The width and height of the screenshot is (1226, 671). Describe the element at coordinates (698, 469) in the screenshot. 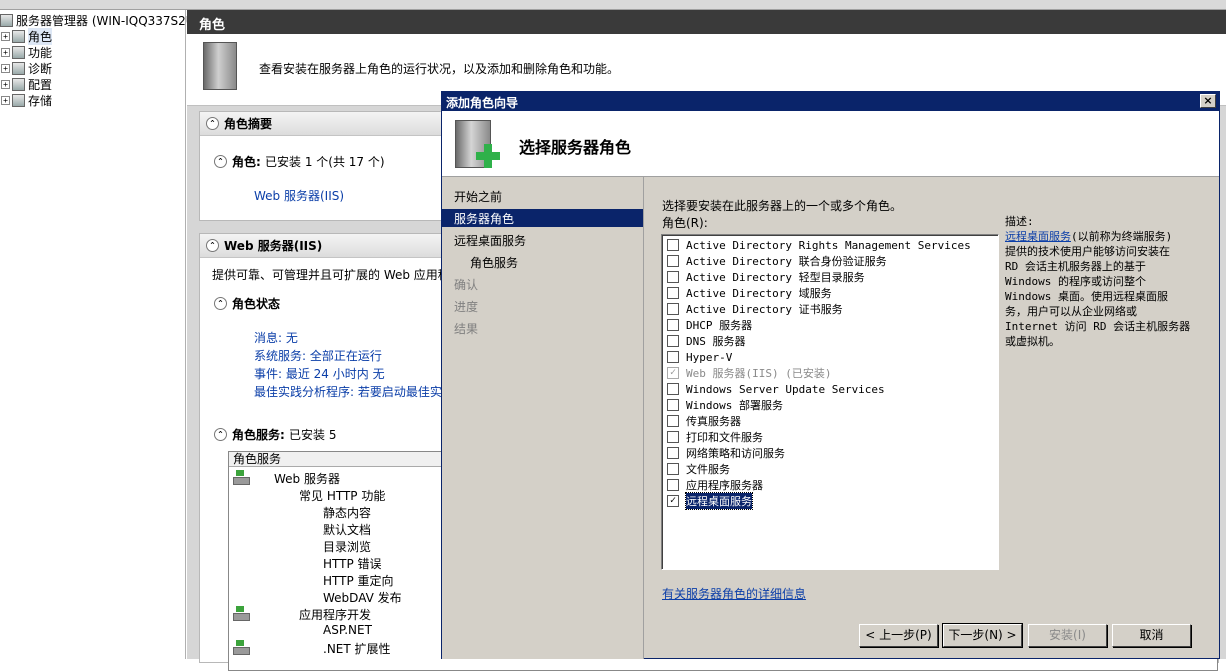

I see `role-item: 文件服务` at that location.